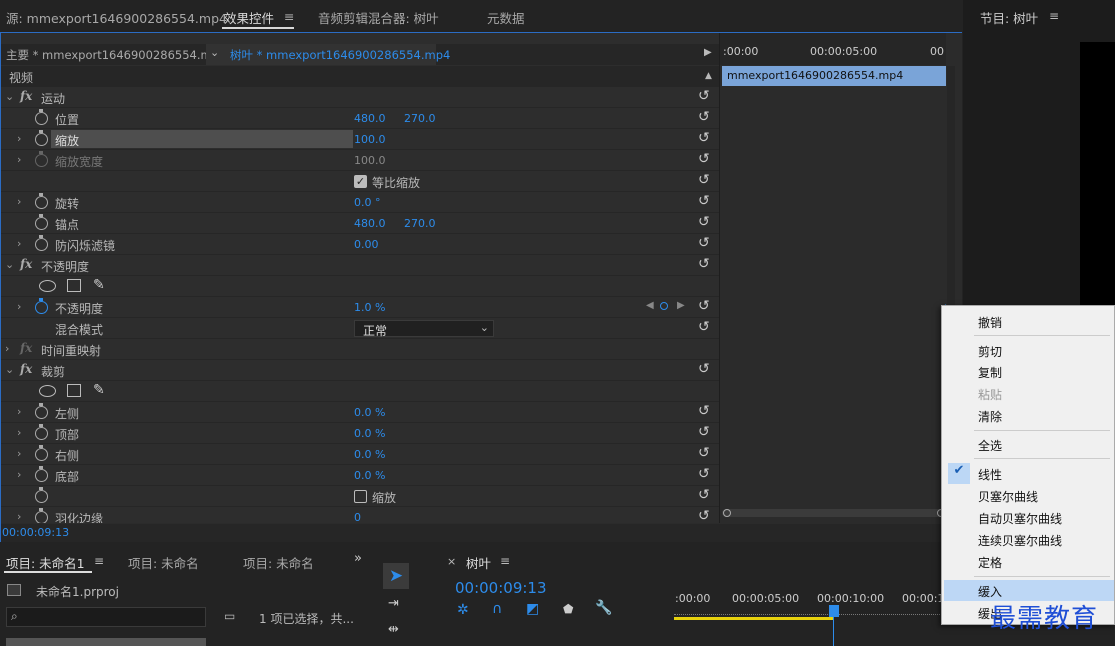  I want to click on sequence-title: 树叶, so click(478, 562).